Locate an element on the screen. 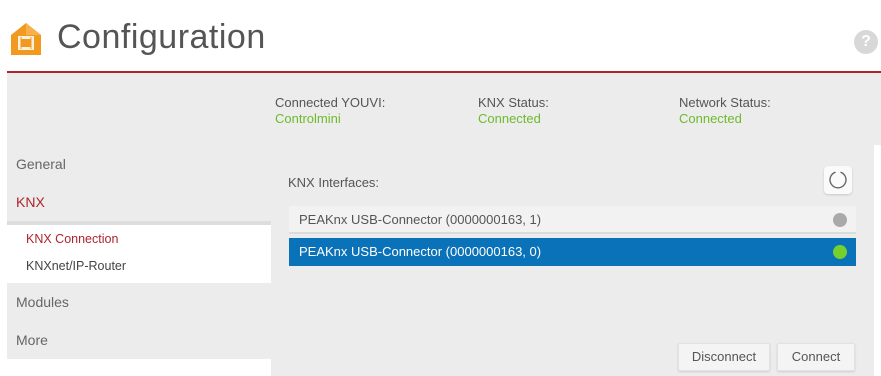 The height and width of the screenshot is (376, 881). page-title: Configuration is located at coordinates (161, 37).